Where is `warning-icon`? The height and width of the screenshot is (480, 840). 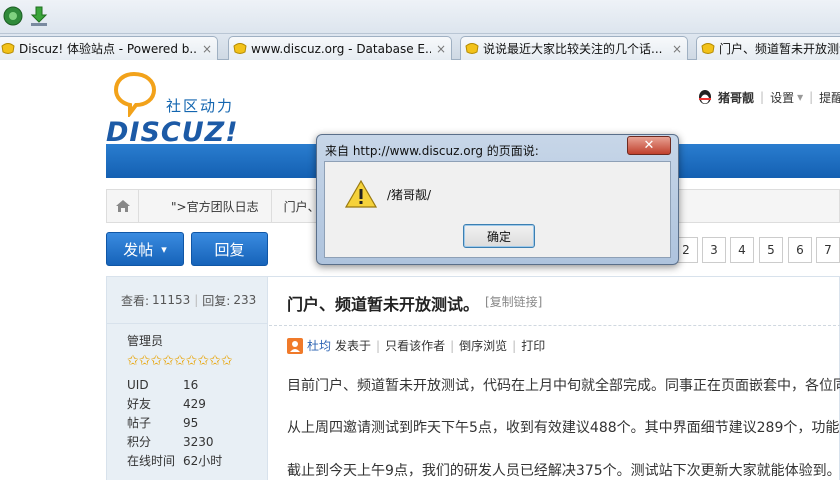
warning-icon is located at coordinates (361, 194).